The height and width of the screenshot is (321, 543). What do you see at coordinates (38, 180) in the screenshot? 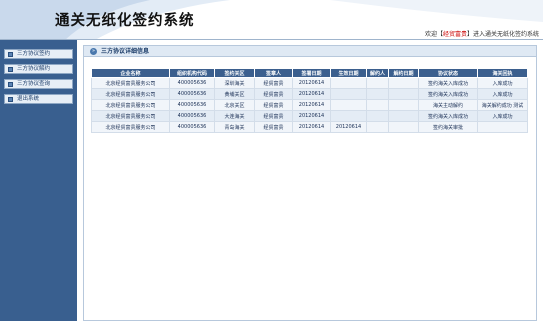
I see `sidebar: 三方协议签约 三方协议解约 三方协议查询 退出系统` at bounding box center [38, 180].